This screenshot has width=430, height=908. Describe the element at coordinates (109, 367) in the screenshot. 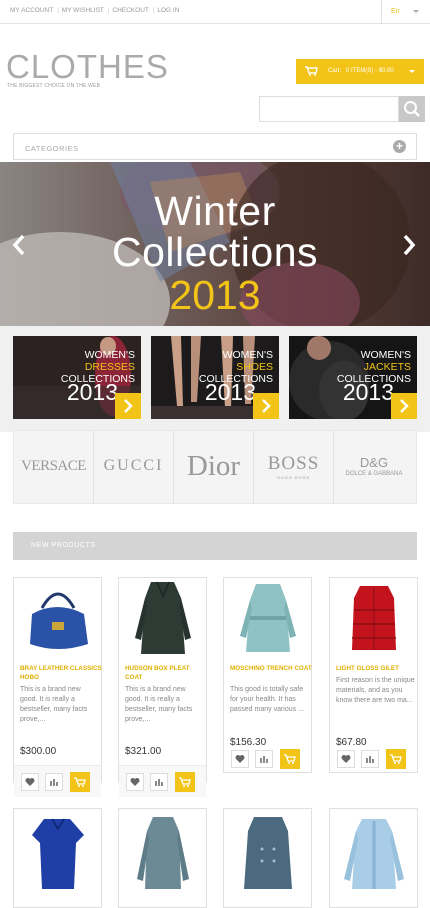

I see `promo-line2: DRESSES` at that location.